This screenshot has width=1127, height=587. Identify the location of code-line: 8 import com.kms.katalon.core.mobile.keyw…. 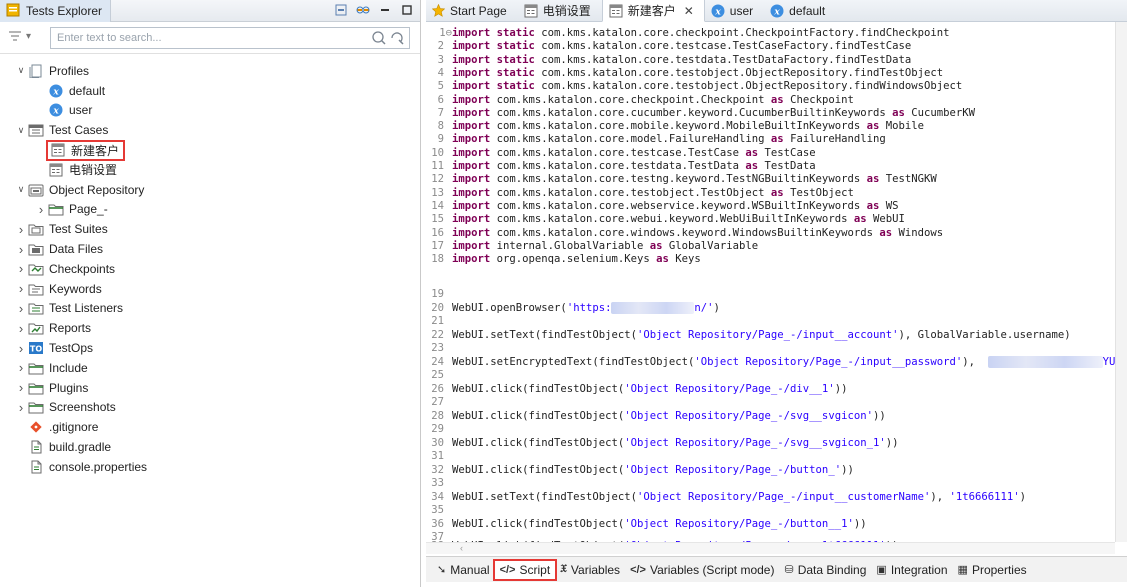
(675, 126).